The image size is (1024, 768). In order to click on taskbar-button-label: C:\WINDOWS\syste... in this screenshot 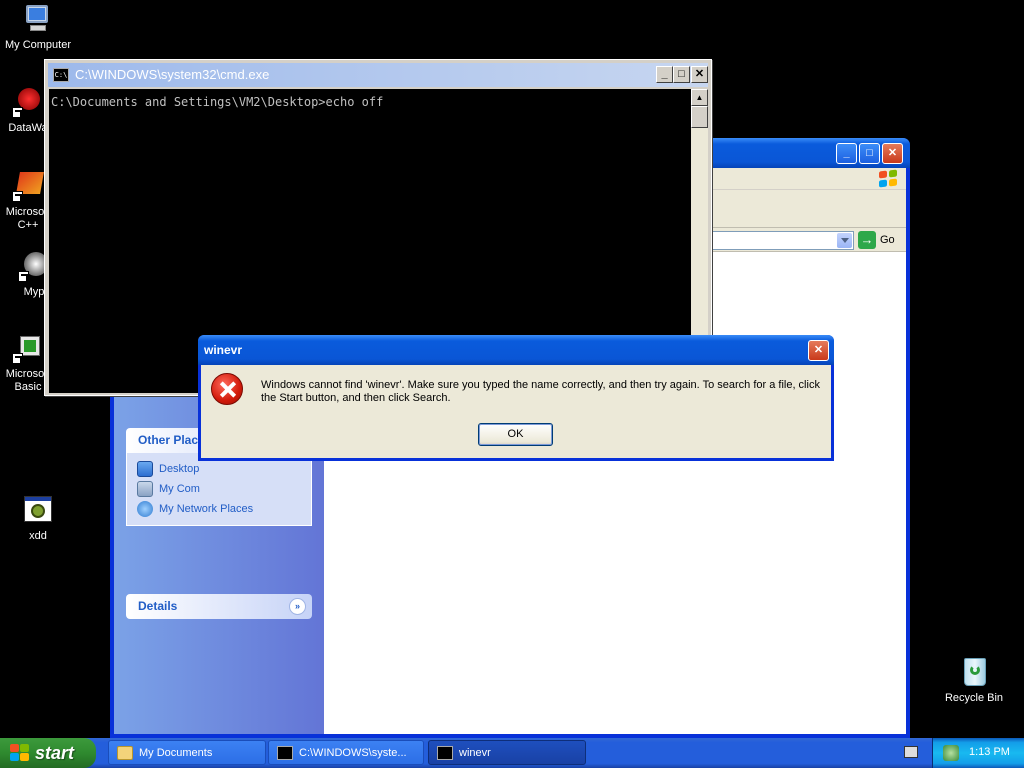, I will do `click(353, 752)`.